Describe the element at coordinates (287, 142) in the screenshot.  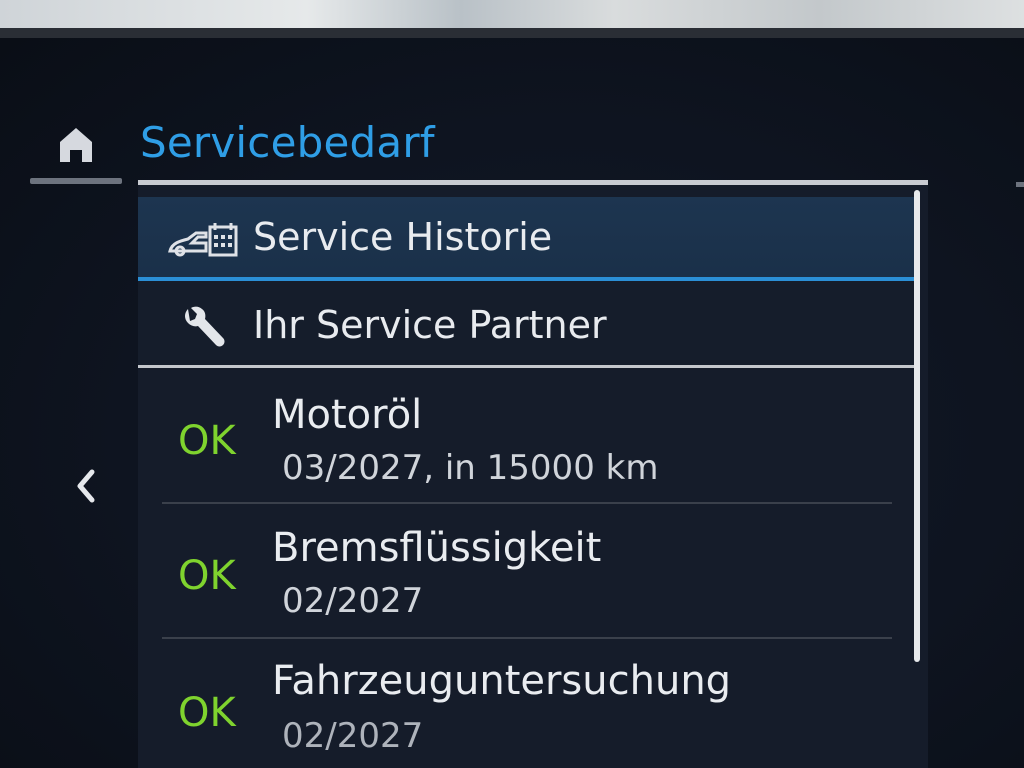
I see `page-title: Servicebedarf` at that location.